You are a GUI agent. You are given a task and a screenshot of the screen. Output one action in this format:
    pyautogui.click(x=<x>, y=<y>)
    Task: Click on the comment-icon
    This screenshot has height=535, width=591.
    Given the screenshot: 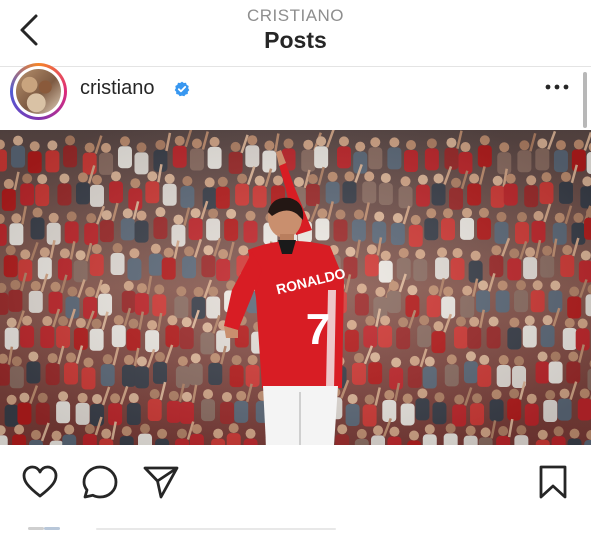 What is the action you would take?
    pyautogui.click(x=100, y=482)
    